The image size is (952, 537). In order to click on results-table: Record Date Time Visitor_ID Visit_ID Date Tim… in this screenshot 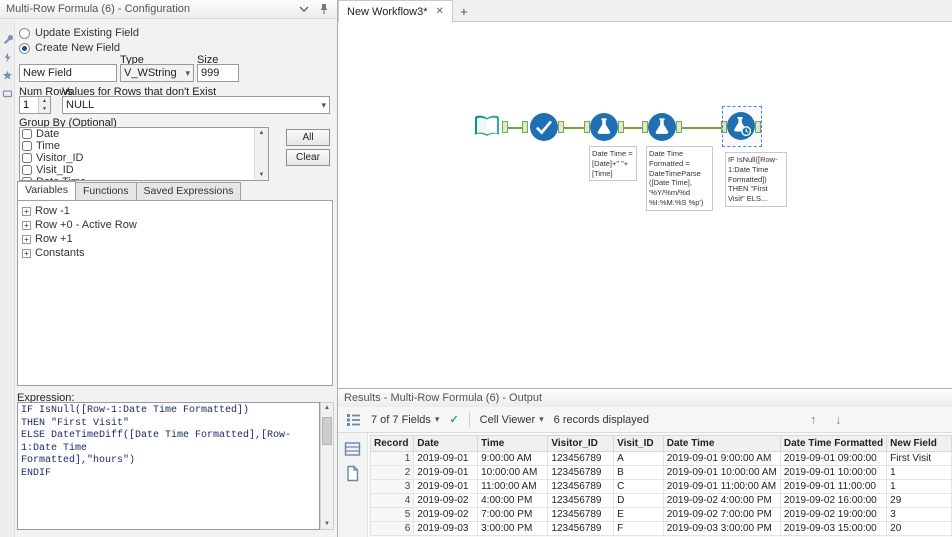, I will do `click(660, 485)`.